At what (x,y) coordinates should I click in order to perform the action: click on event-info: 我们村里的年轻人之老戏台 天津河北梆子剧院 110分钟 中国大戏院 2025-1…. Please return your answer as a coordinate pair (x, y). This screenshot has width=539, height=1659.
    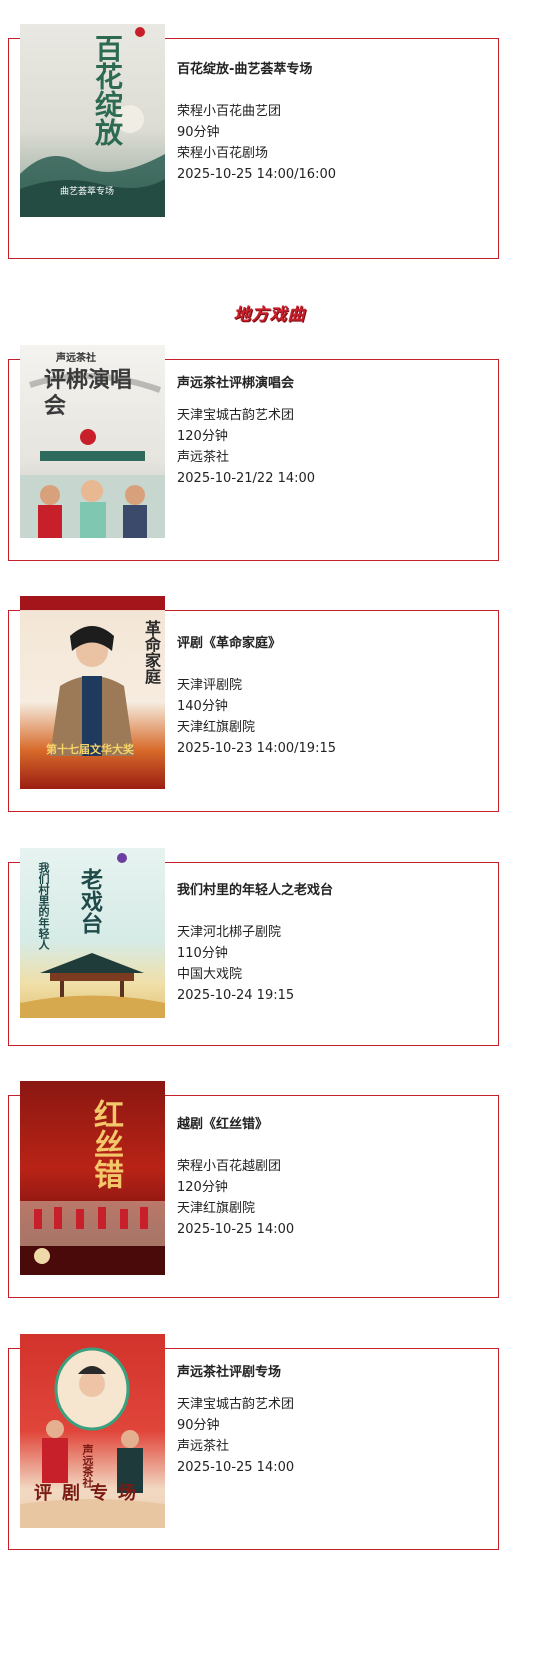
    Looking at the image, I should click on (337, 943).